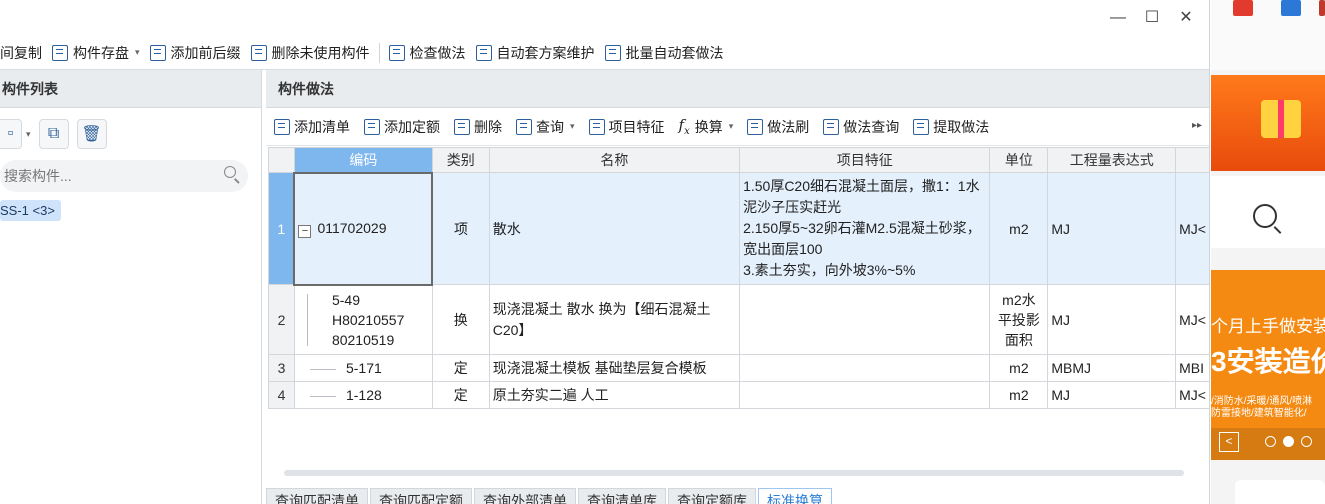 The width and height of the screenshot is (1325, 504). I want to click on delete-component-button: 🗑, so click(91, 134).